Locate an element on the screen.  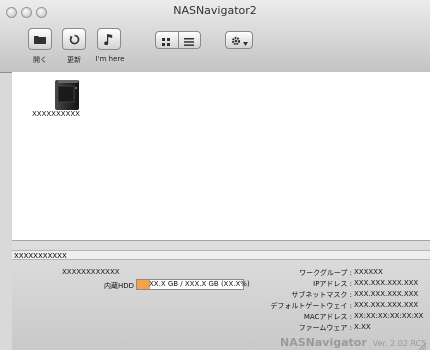
music-note-icon is located at coordinates (109, 39).